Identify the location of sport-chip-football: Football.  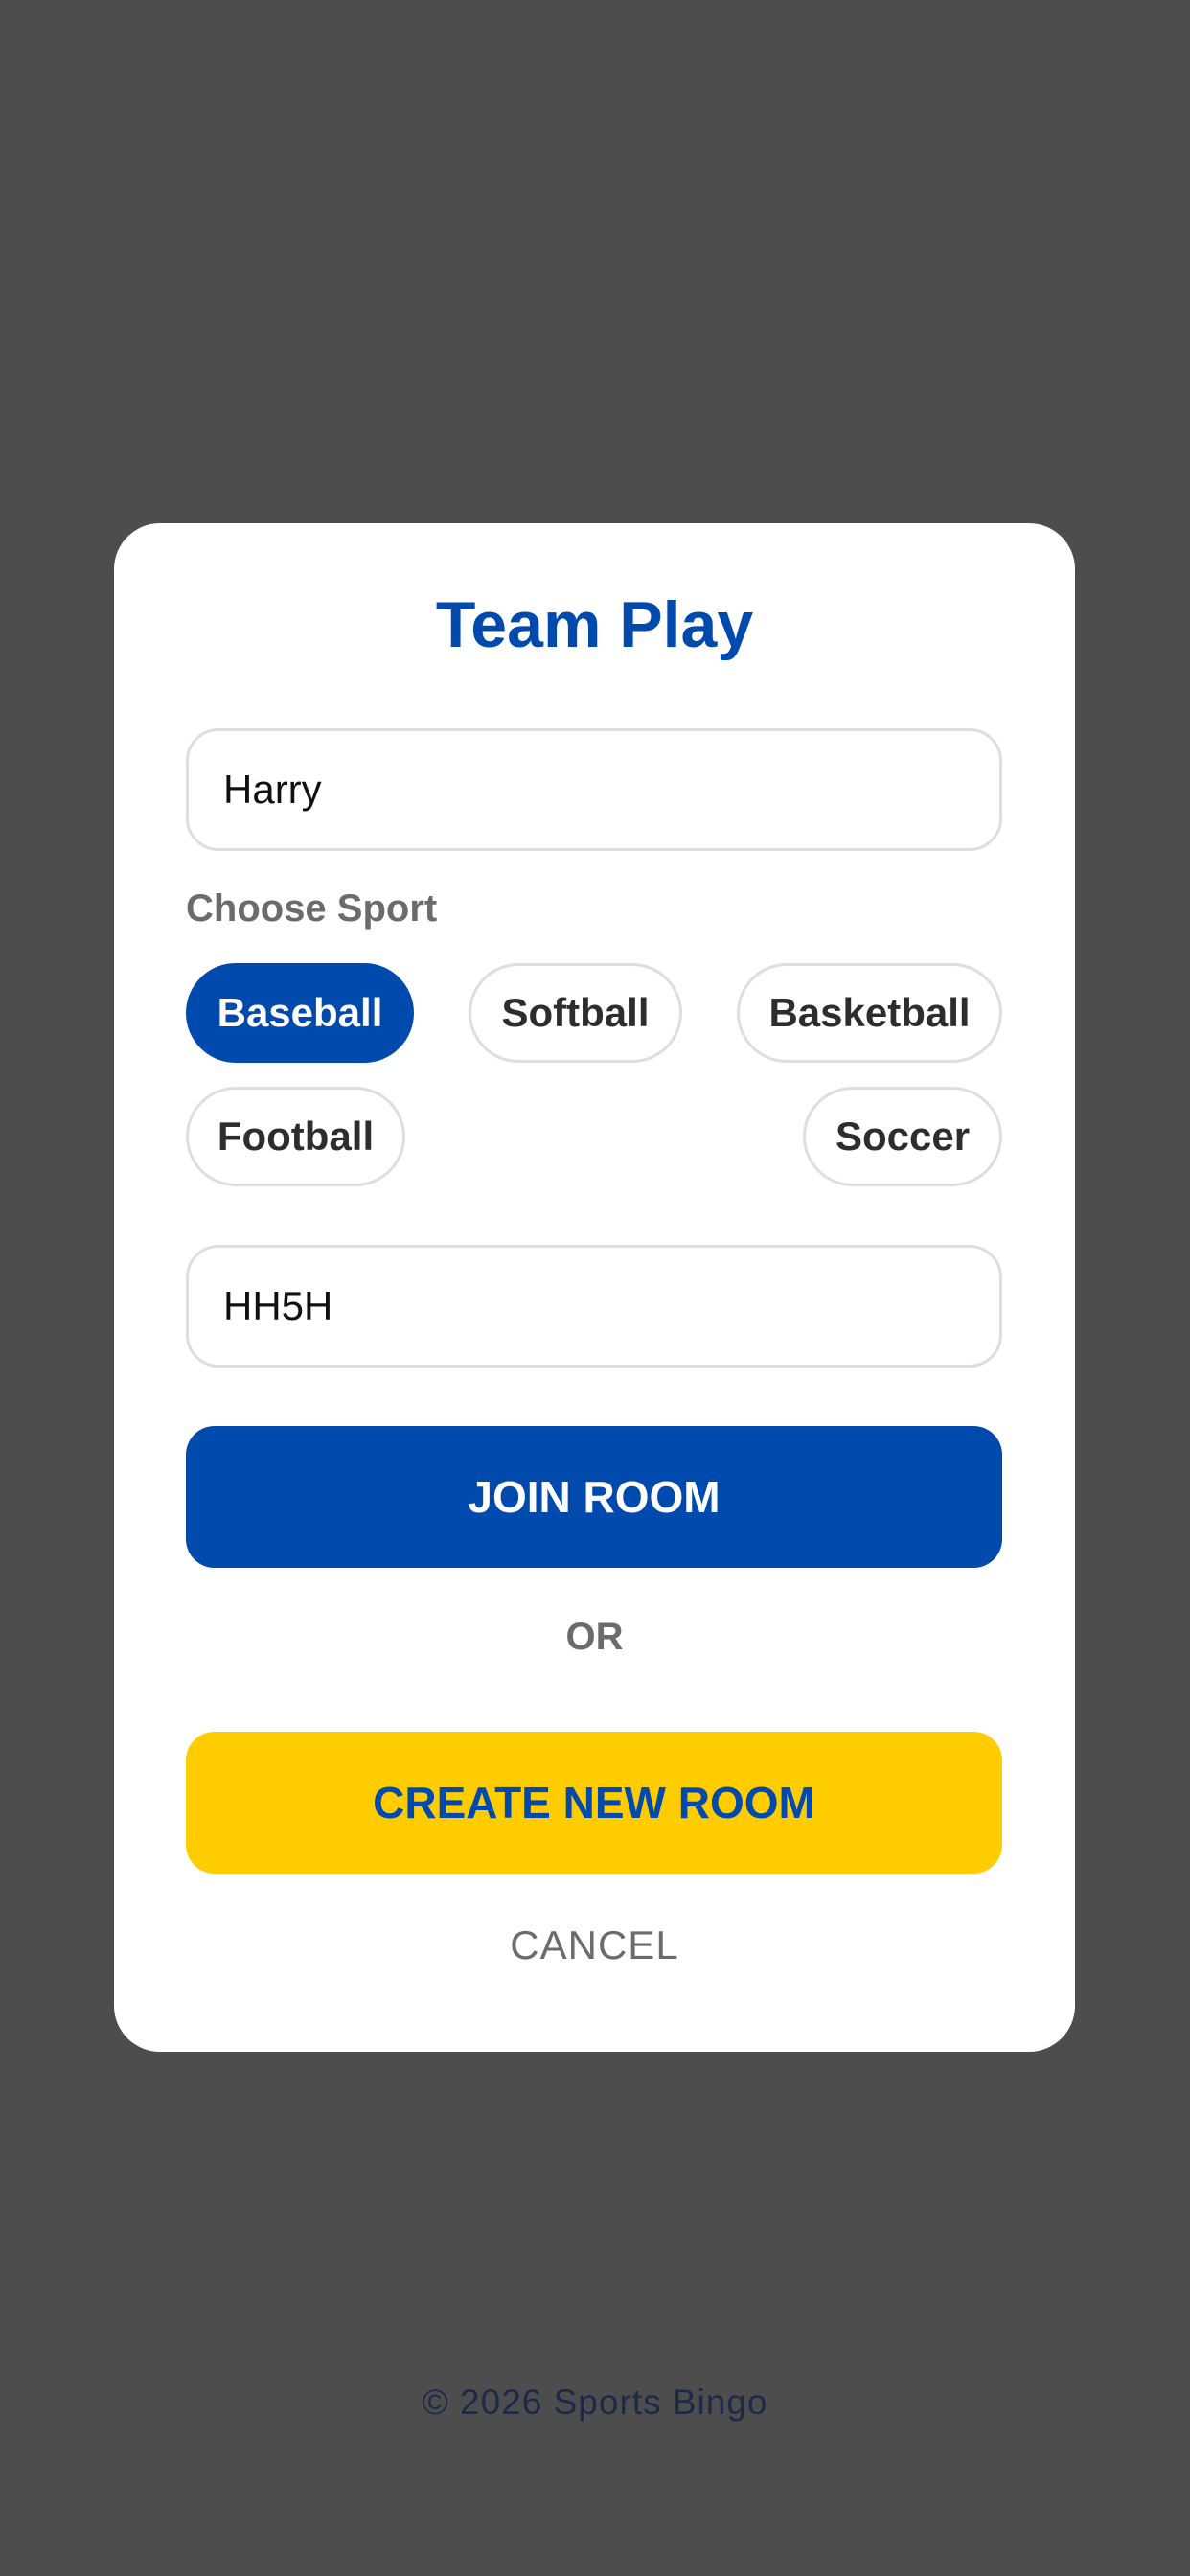
(295, 1136).